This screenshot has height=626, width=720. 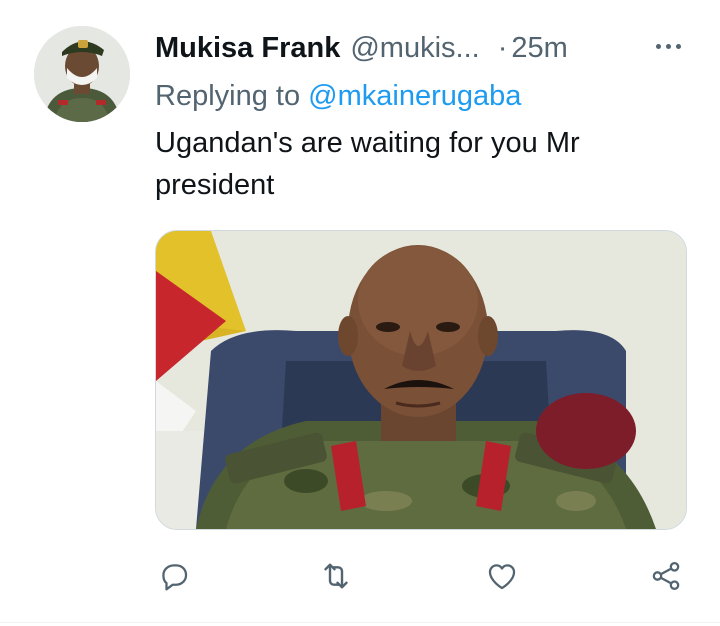 I want to click on retweet-icon, so click(x=336, y=576).